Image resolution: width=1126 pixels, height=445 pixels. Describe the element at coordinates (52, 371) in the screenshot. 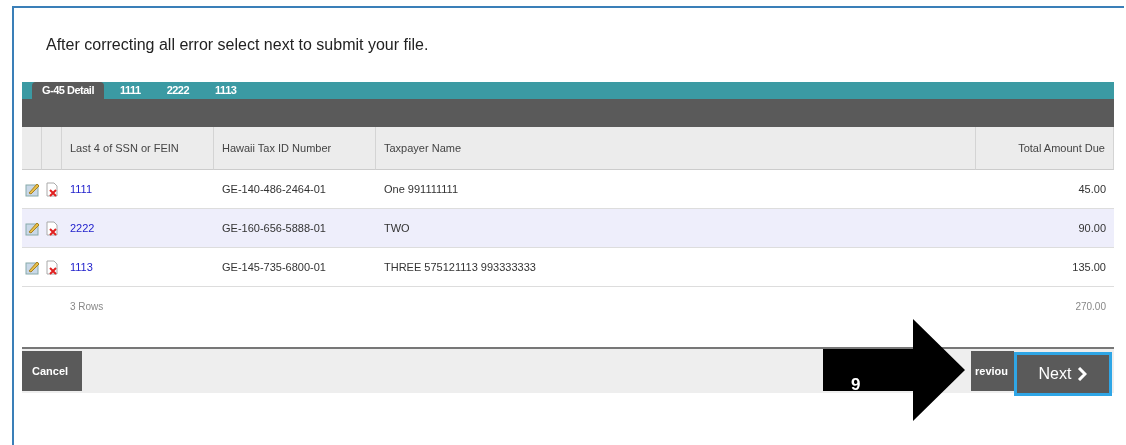

I see `cancel-button: Cancel` at that location.